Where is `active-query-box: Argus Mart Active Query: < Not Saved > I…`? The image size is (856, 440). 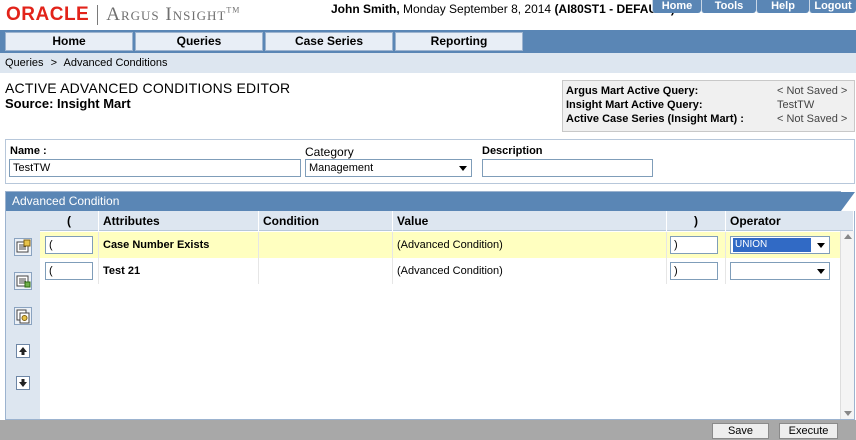 active-query-box: Argus Mart Active Query: < Not Saved > I… is located at coordinates (708, 106).